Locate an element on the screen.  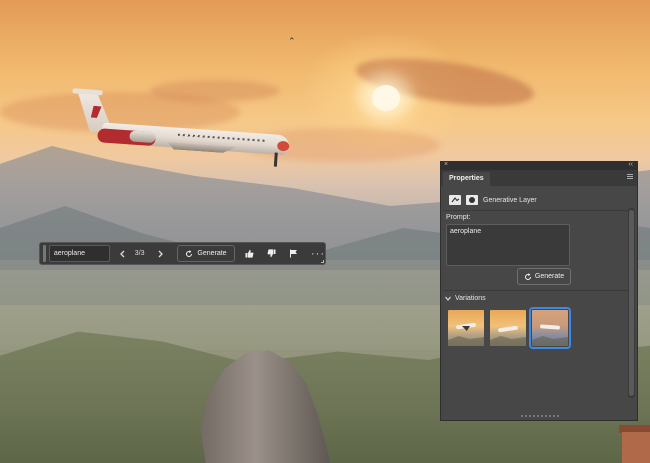
variations-grid is located at coordinates (509, 328).